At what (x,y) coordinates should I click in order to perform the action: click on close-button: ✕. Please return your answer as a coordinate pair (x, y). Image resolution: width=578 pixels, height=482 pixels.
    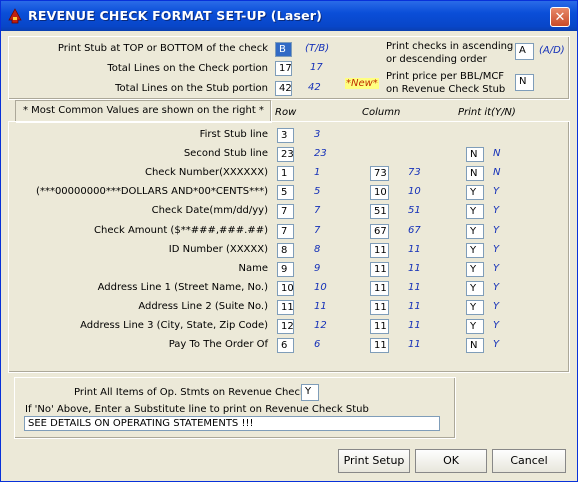
    Looking at the image, I should click on (560, 17).